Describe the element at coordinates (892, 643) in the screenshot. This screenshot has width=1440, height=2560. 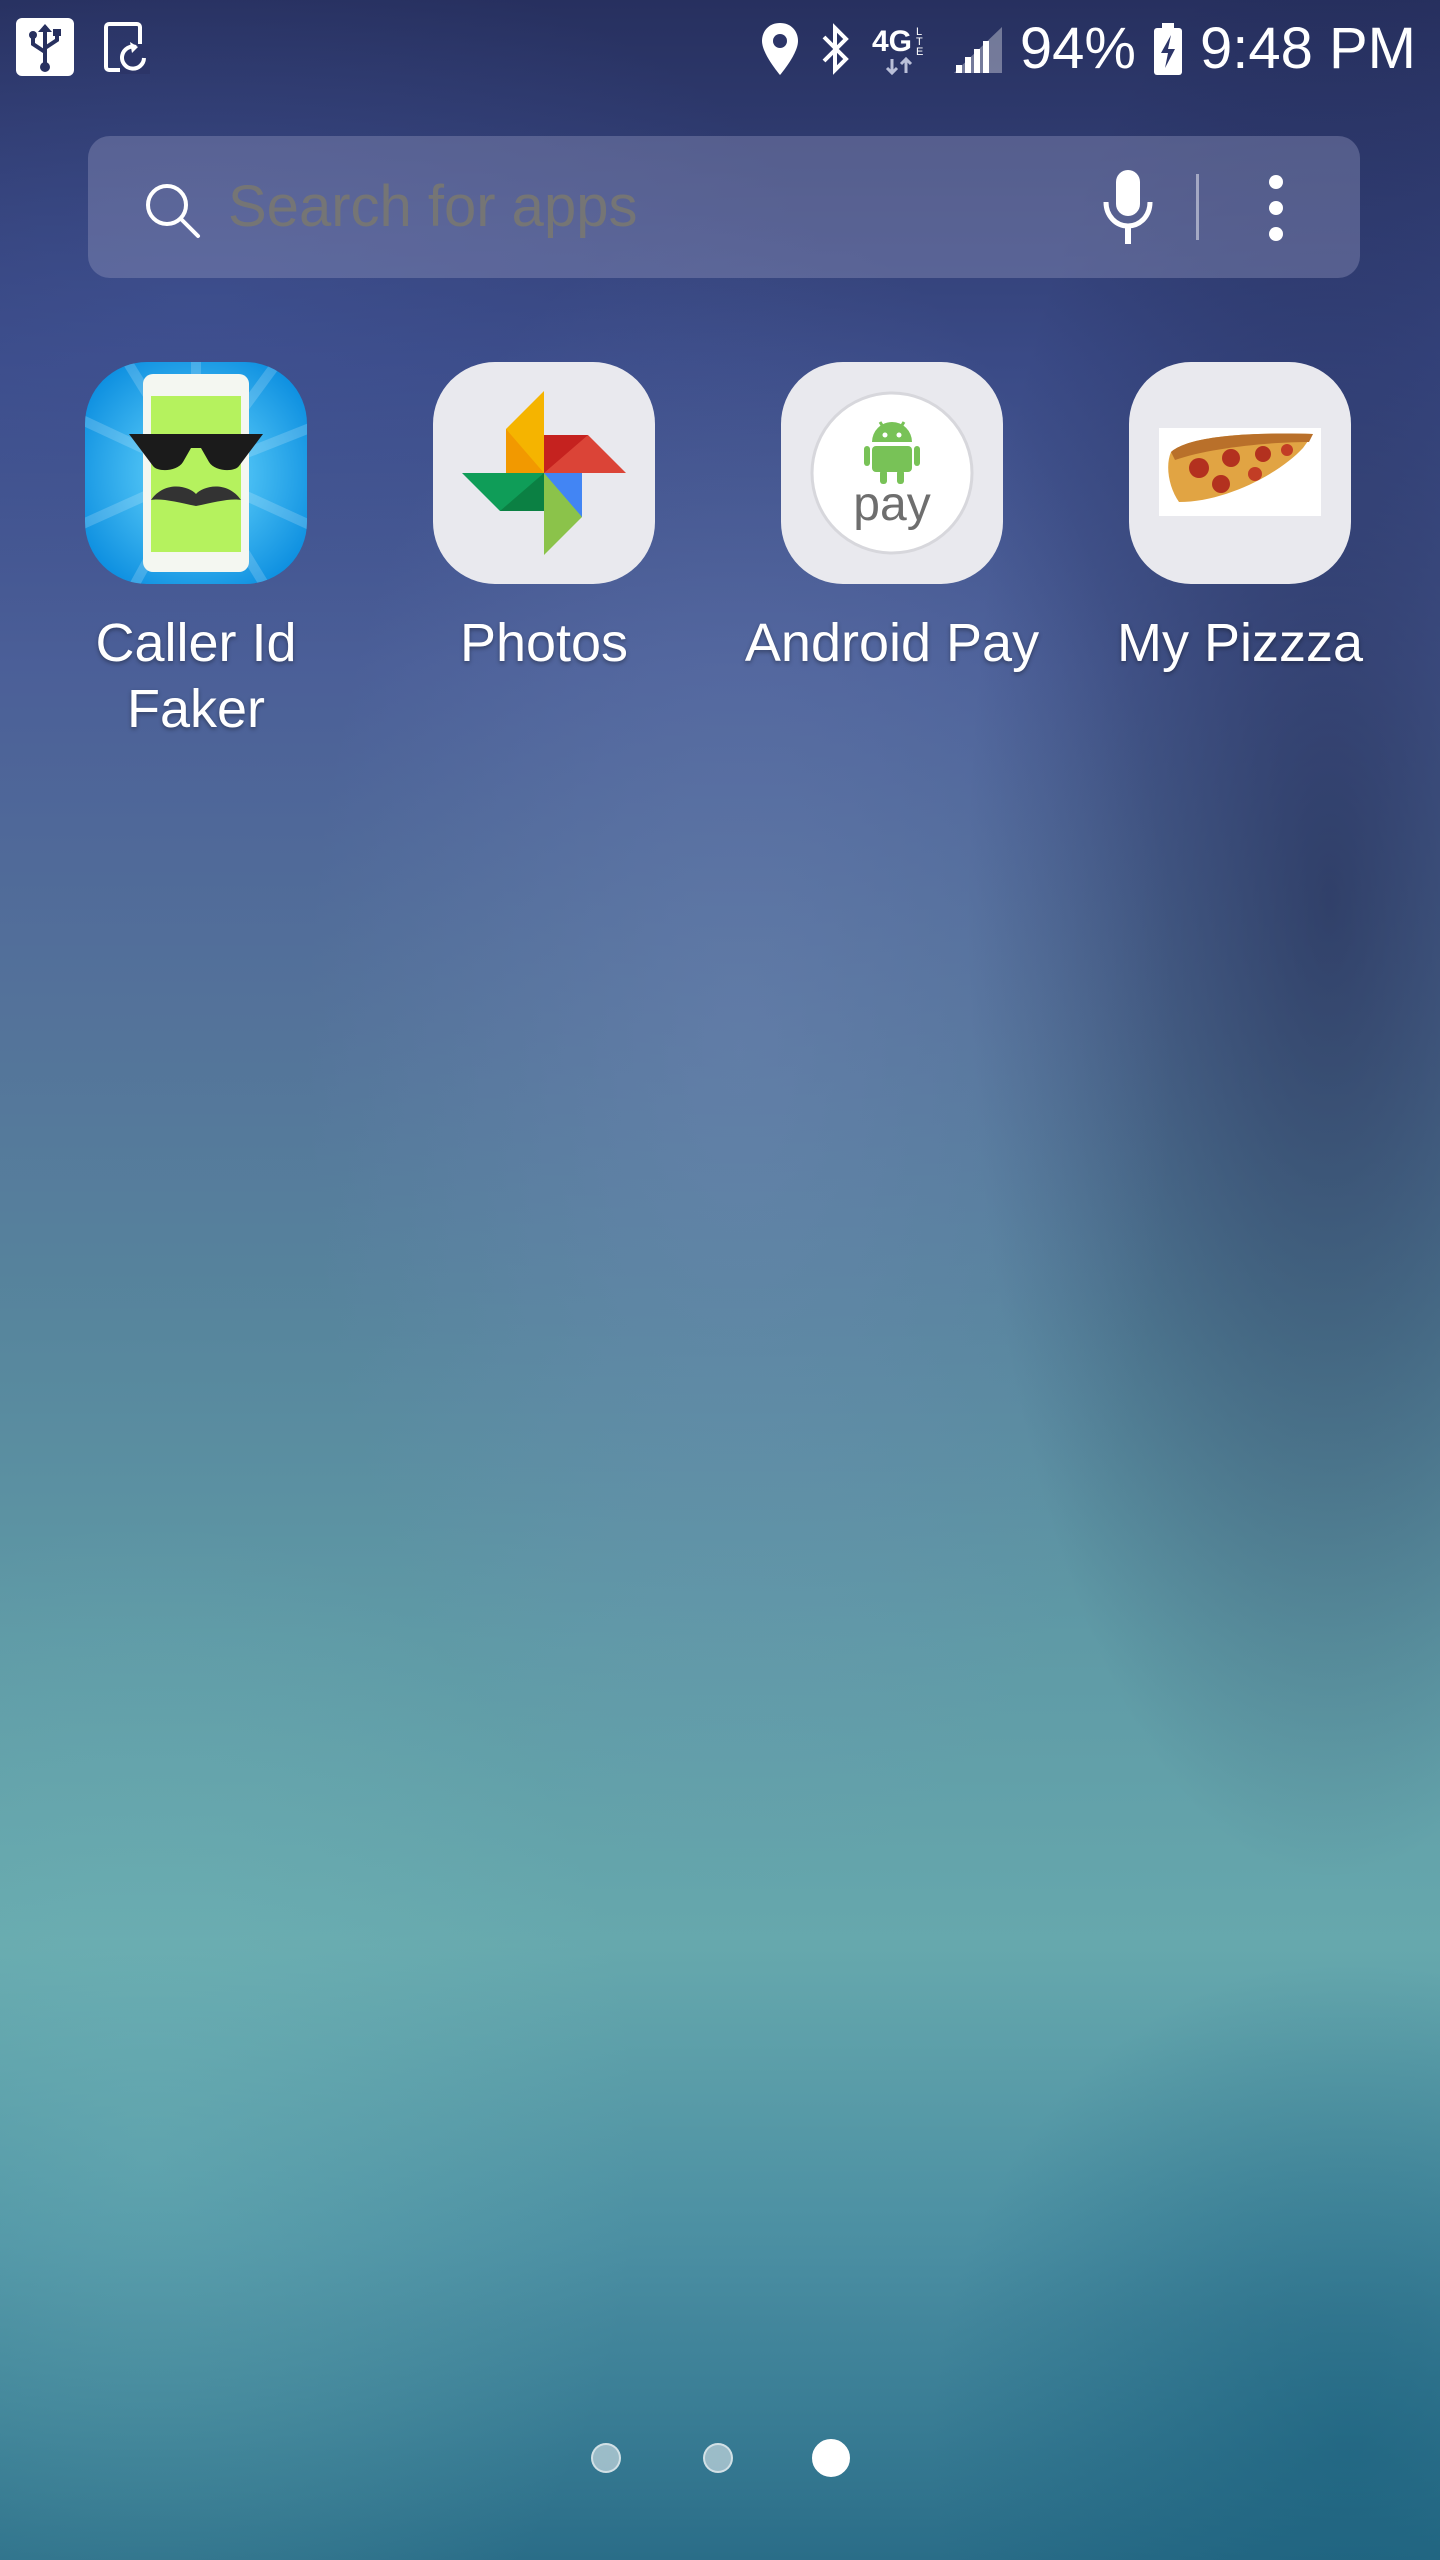
I see `app-label: Android Pay` at that location.